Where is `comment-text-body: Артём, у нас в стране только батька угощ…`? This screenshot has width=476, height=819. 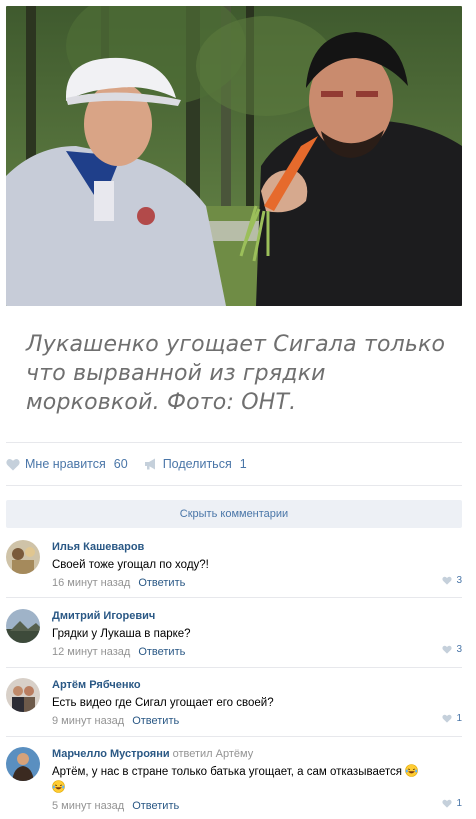
comment-text-body: Артём, у нас в стране только батька угощ… is located at coordinates (227, 772).